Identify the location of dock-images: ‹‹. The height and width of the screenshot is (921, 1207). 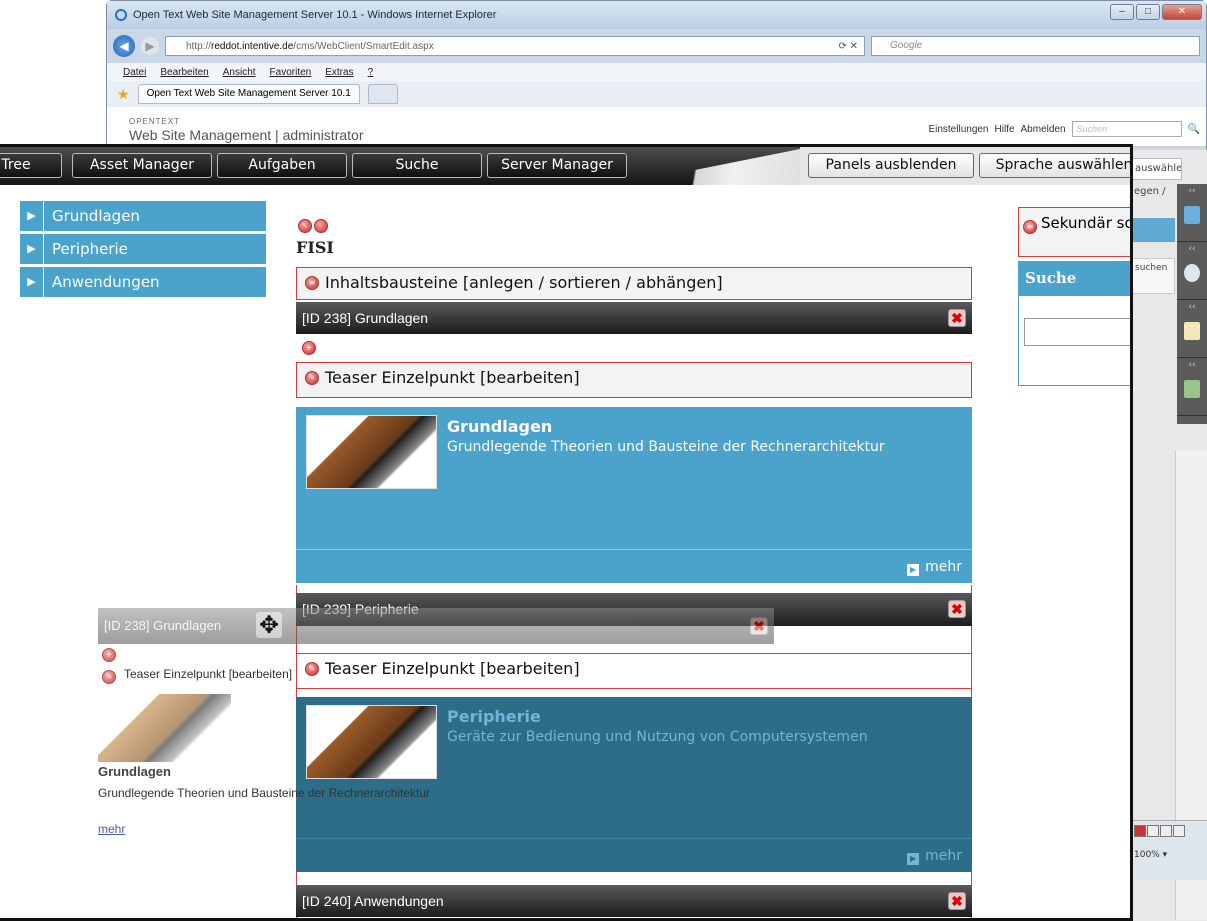
(1192, 387).